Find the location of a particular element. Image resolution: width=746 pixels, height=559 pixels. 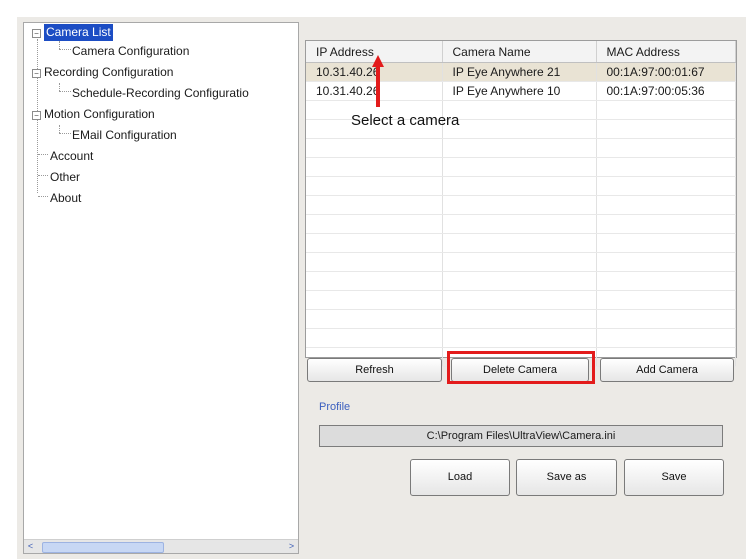

tree-item-label: EMail Configuration is located at coordinates (124, 135).